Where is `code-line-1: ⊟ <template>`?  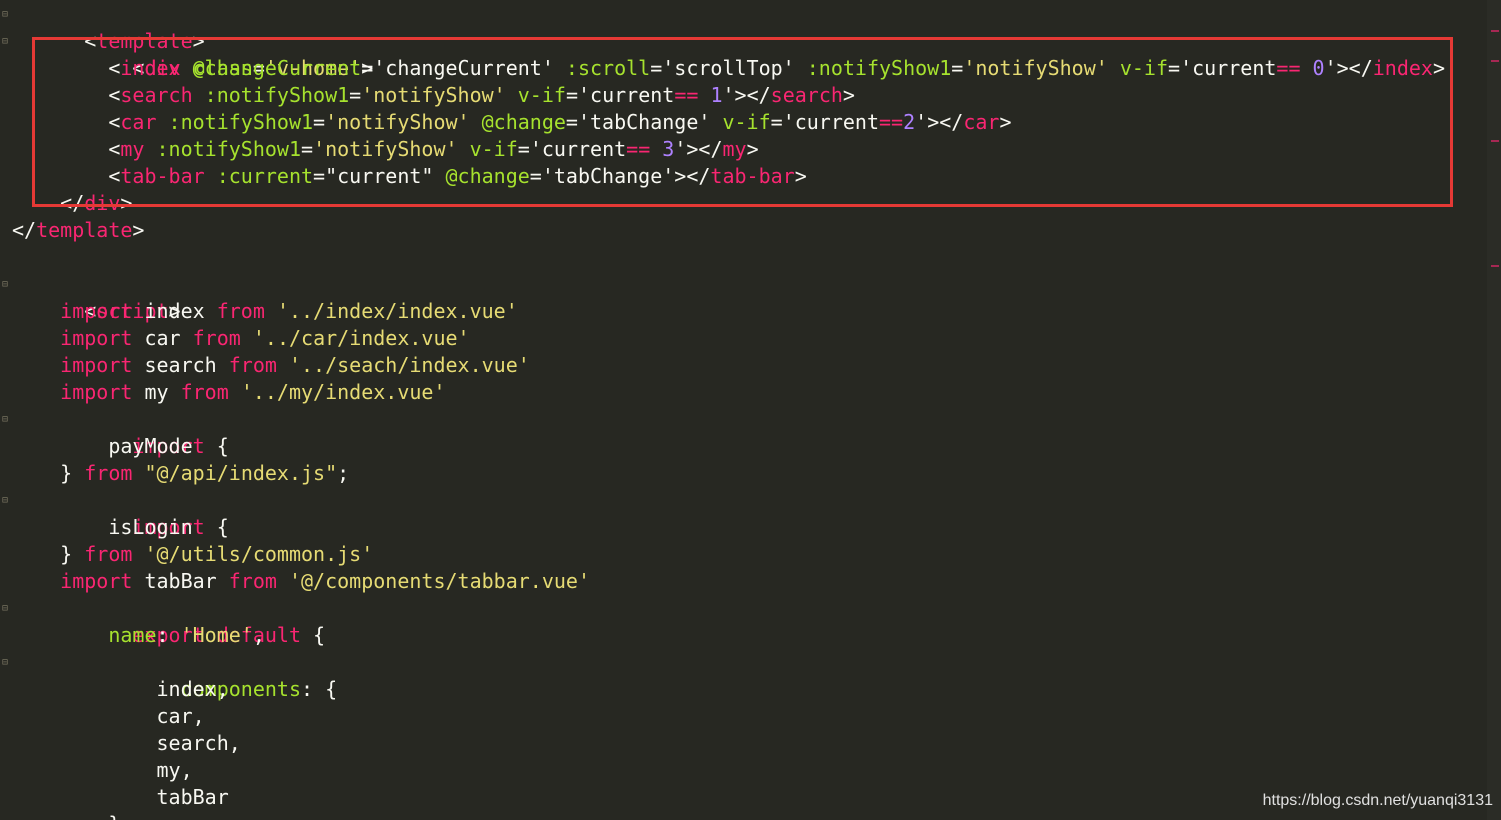 code-line-1: ⊟ <template> is located at coordinates (744, 27).